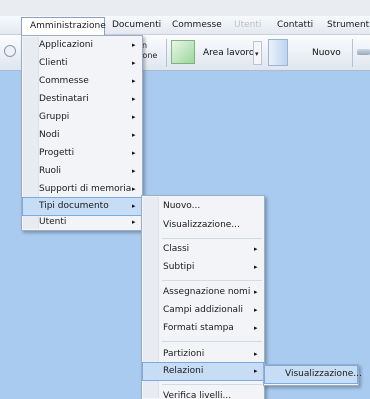  What do you see at coordinates (228, 53) in the screenshot?
I see `area-lavoro-button-label: Area lavoro` at bounding box center [228, 53].